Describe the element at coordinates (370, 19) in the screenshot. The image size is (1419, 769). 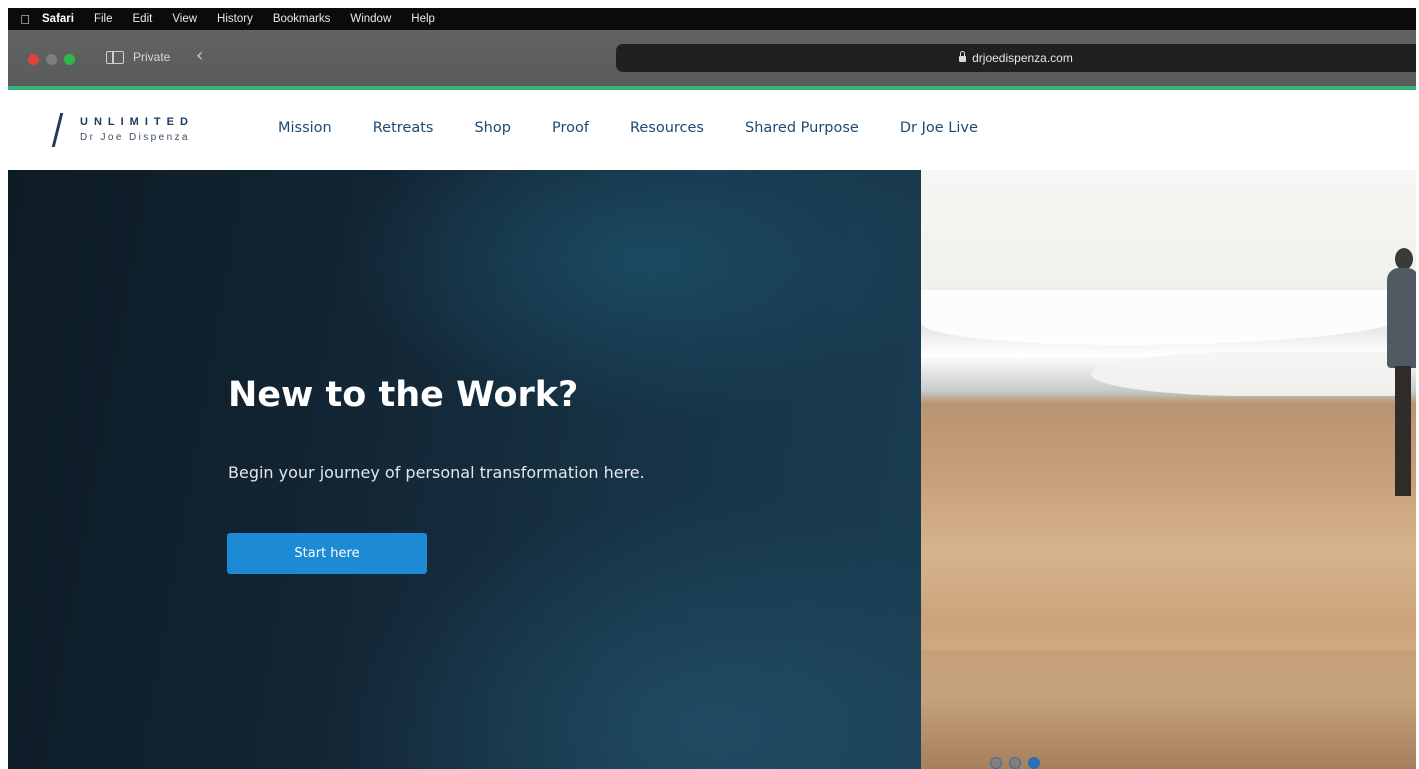
I see `menu-window: Window` at that location.